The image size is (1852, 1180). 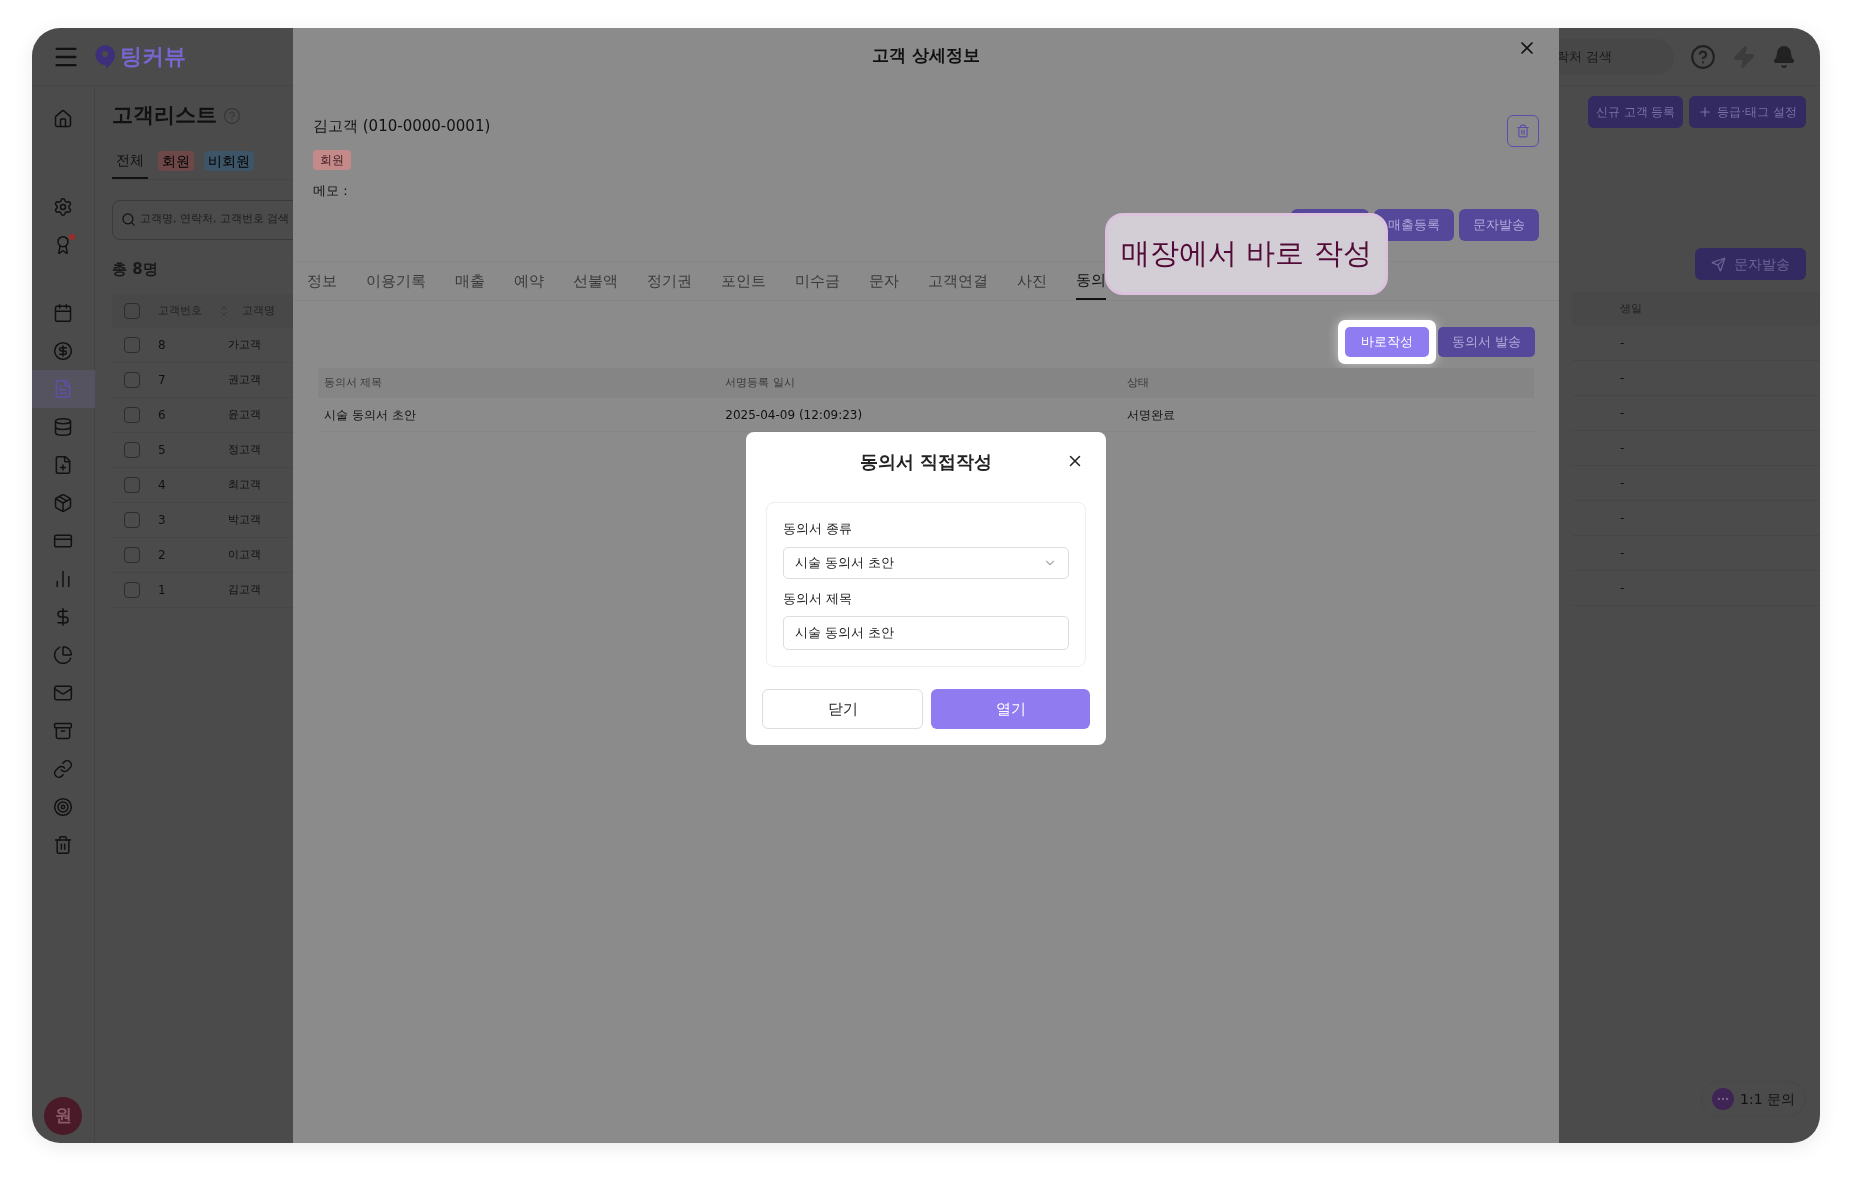 I want to click on grade-tag-button: 등급·태그 설정, so click(x=1747, y=112).